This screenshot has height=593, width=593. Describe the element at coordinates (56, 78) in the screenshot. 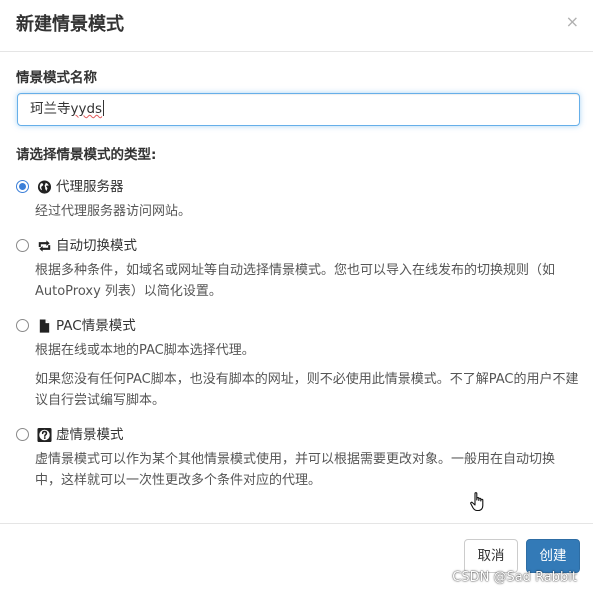

I see `profile-name-label: 情景模式名称` at that location.